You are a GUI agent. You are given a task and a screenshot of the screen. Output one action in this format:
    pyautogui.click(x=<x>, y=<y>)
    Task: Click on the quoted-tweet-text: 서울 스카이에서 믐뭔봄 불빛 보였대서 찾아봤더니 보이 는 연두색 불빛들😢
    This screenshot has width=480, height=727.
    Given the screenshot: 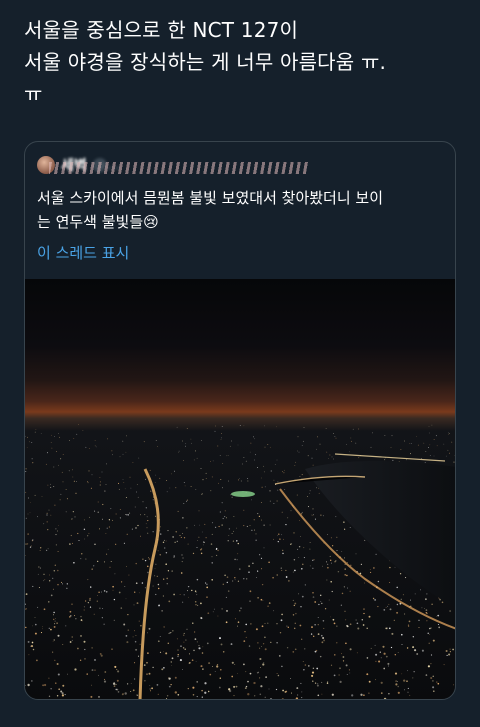 What is the action you would take?
    pyautogui.click(x=210, y=210)
    